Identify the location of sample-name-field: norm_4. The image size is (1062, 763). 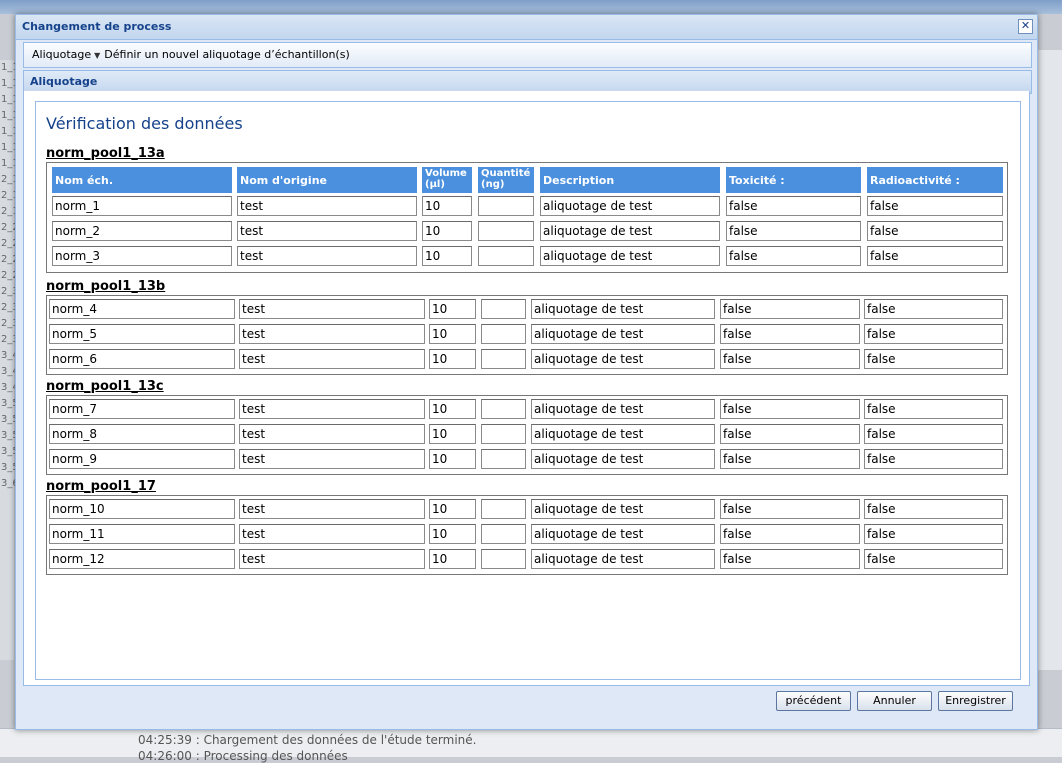
(142, 309).